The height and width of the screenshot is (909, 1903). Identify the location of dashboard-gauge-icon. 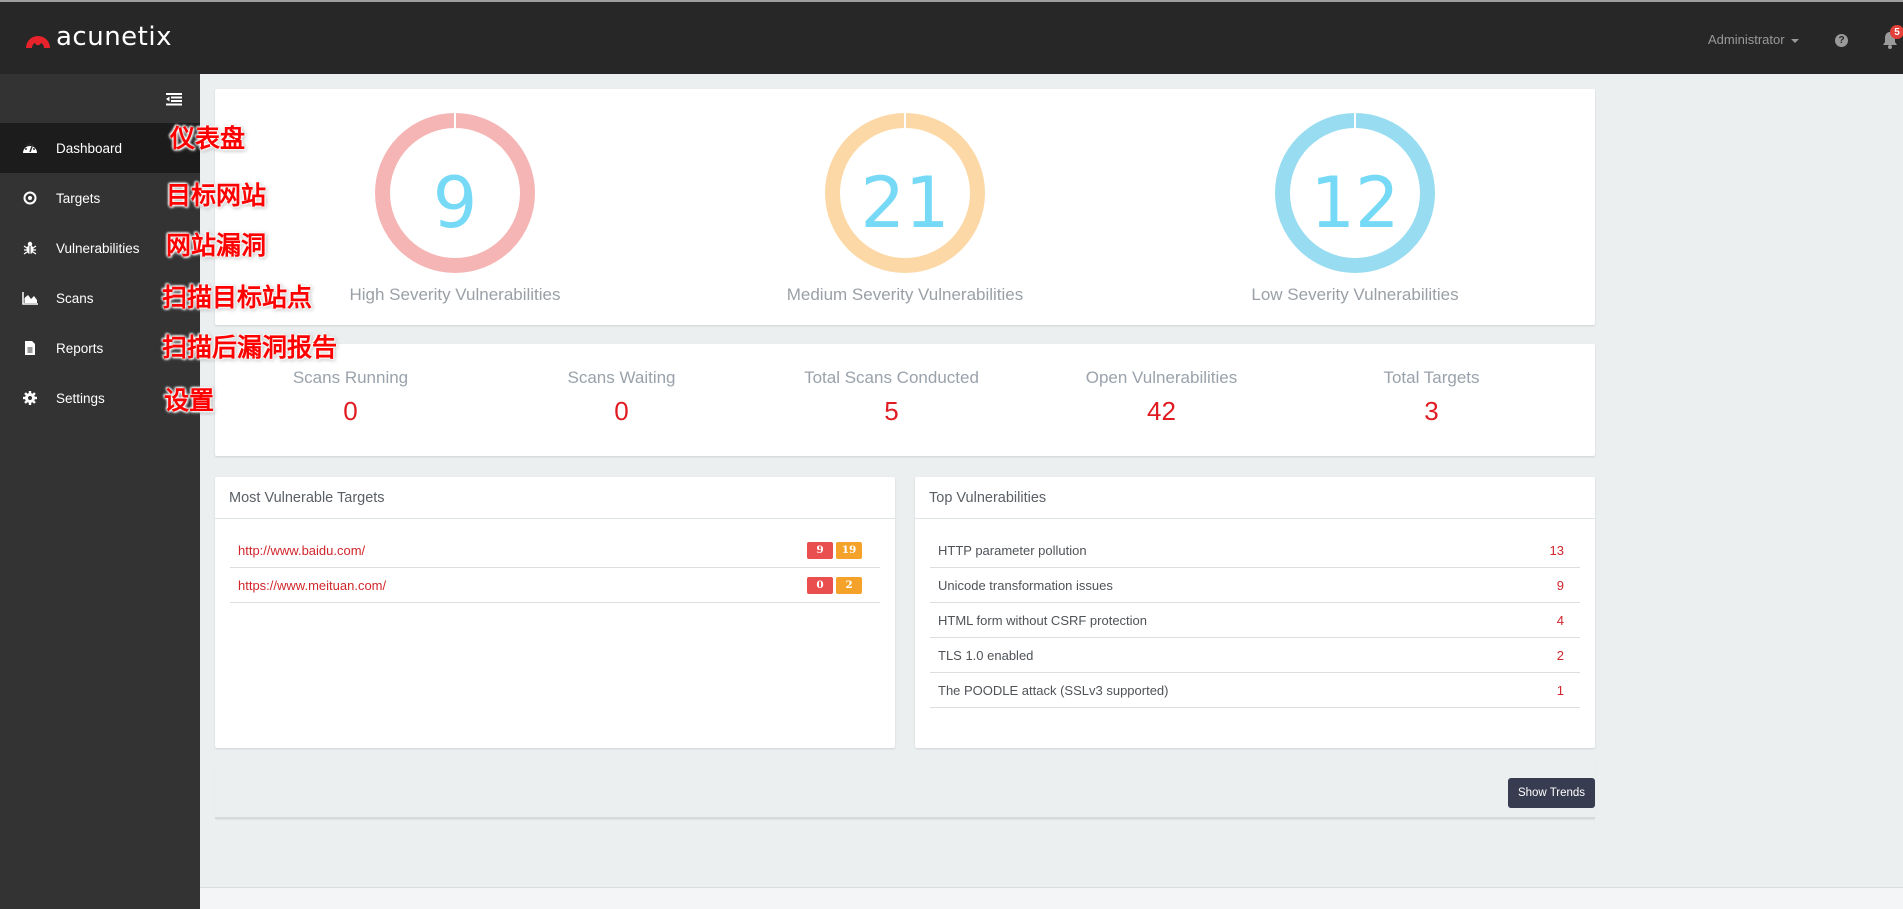
(30, 148).